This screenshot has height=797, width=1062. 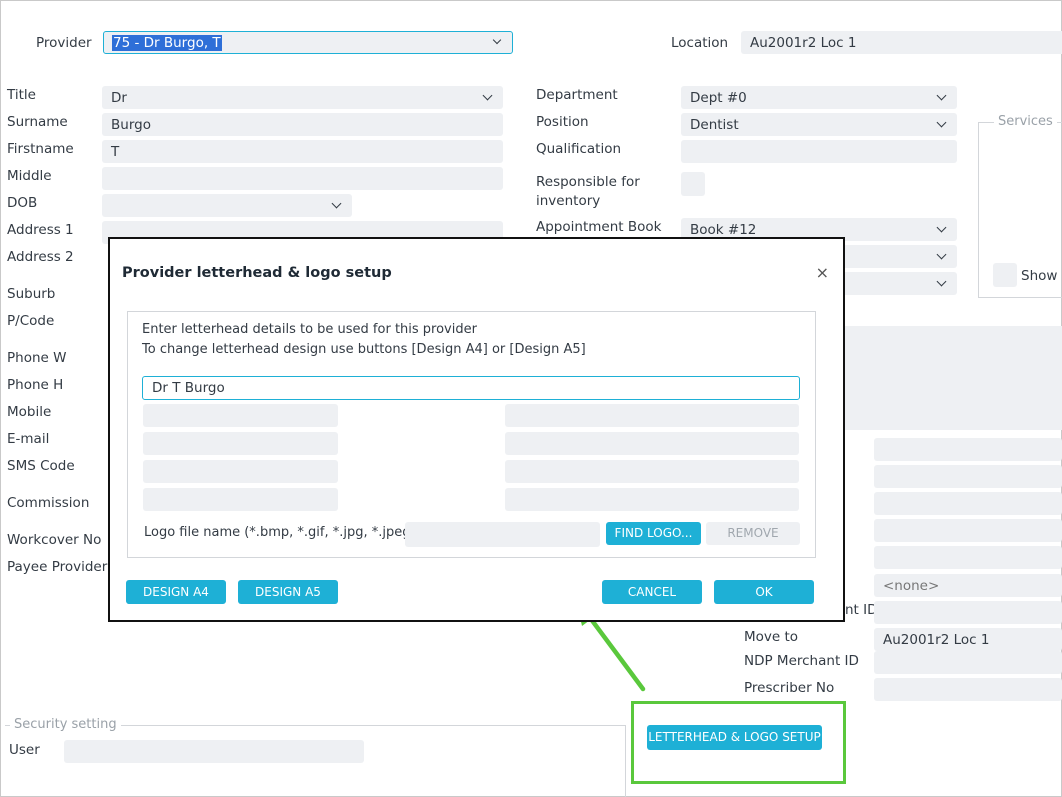 I want to click on user-label: User, so click(x=24, y=750).